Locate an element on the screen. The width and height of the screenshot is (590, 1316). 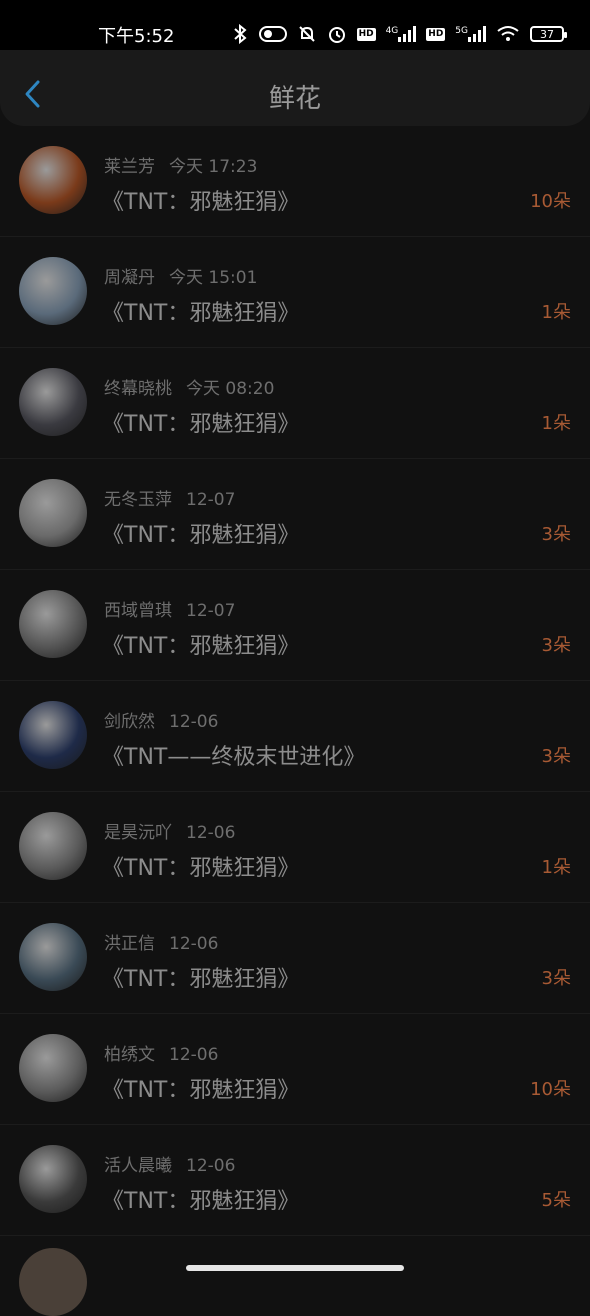
user-name: 周凝丹 is located at coordinates (129, 278).